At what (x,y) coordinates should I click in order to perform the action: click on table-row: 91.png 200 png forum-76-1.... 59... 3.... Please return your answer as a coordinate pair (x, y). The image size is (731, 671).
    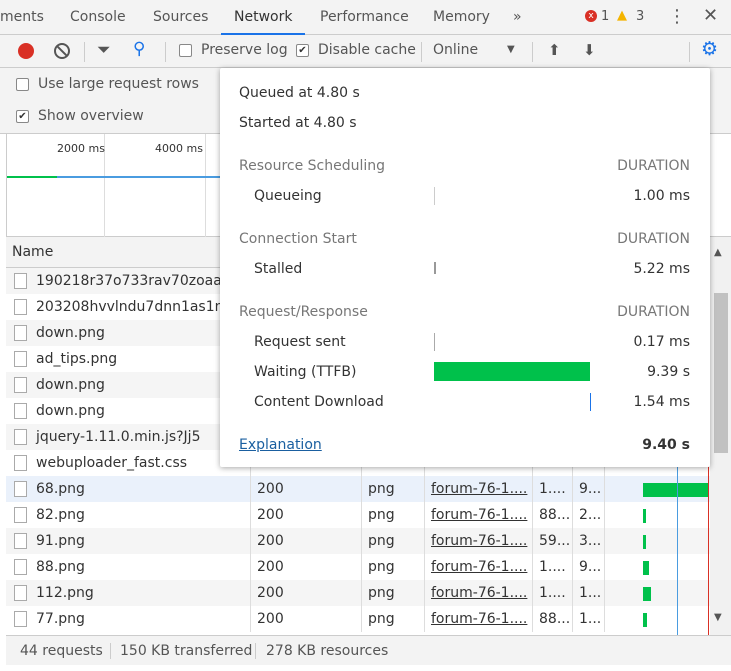
    Looking at the image, I should click on (358, 541).